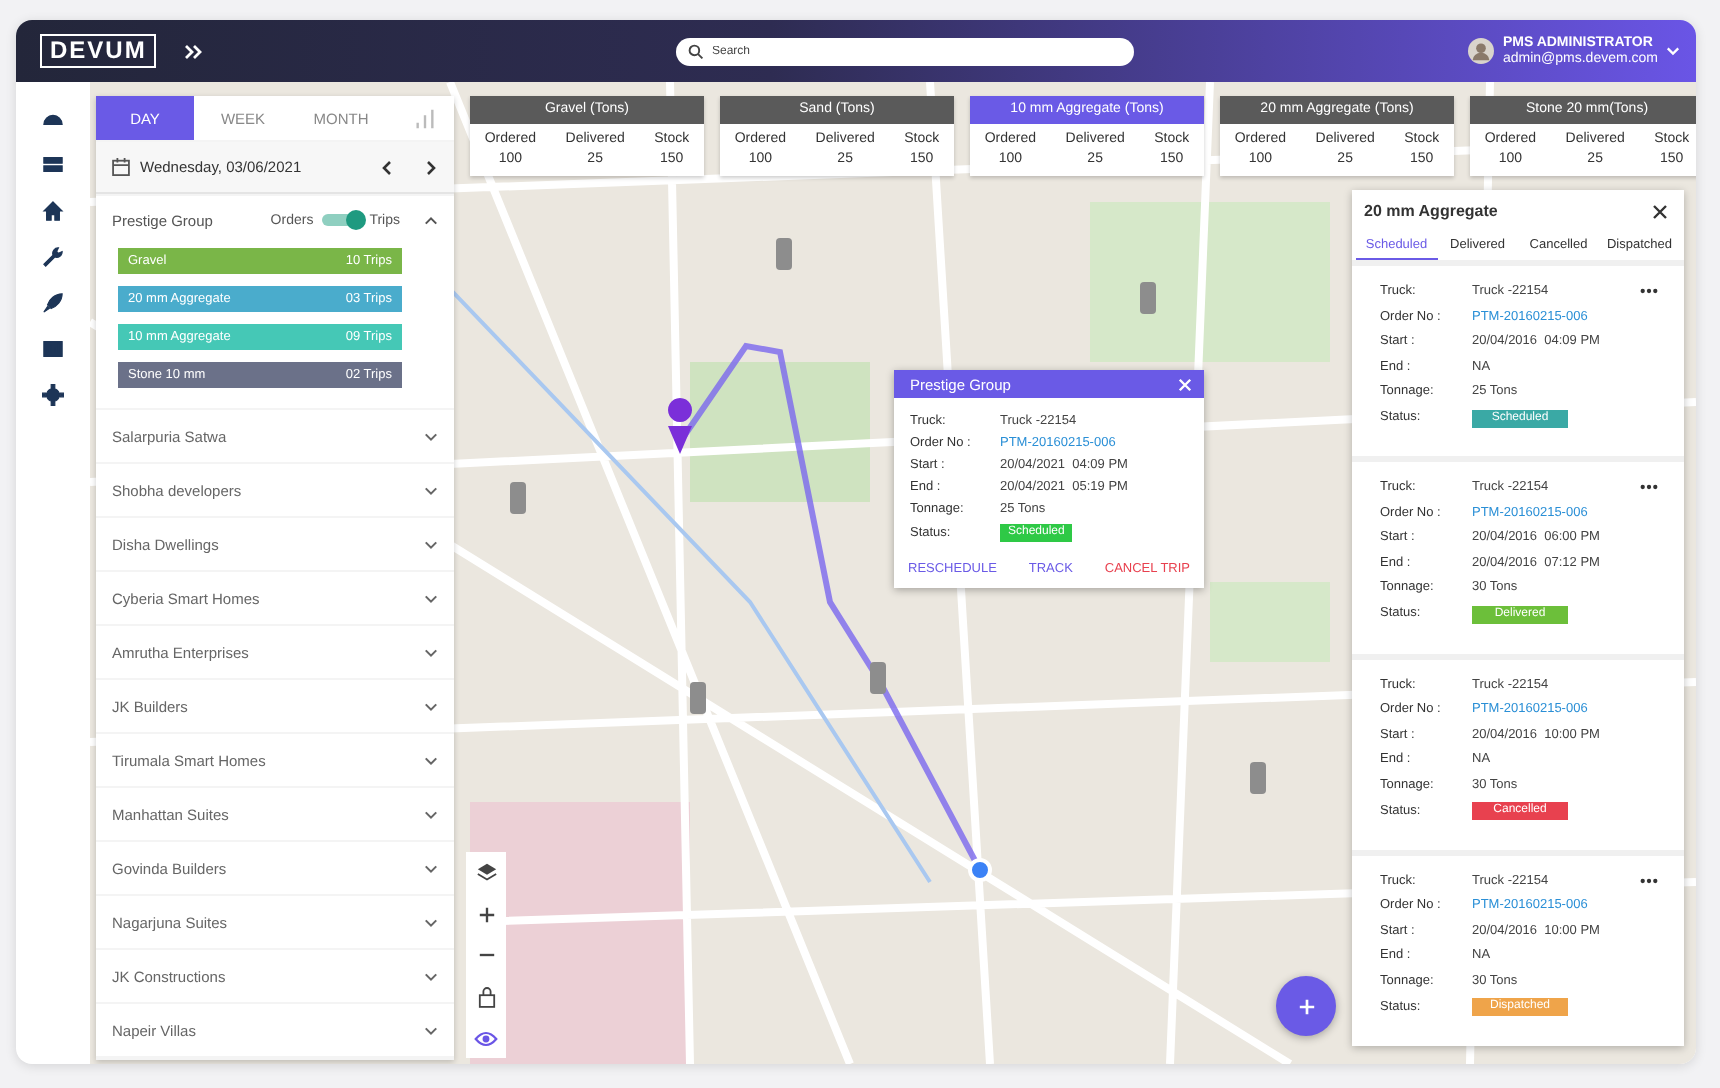 The height and width of the screenshot is (1088, 1720). What do you see at coordinates (486, 873) in the screenshot?
I see `layers-icon` at bounding box center [486, 873].